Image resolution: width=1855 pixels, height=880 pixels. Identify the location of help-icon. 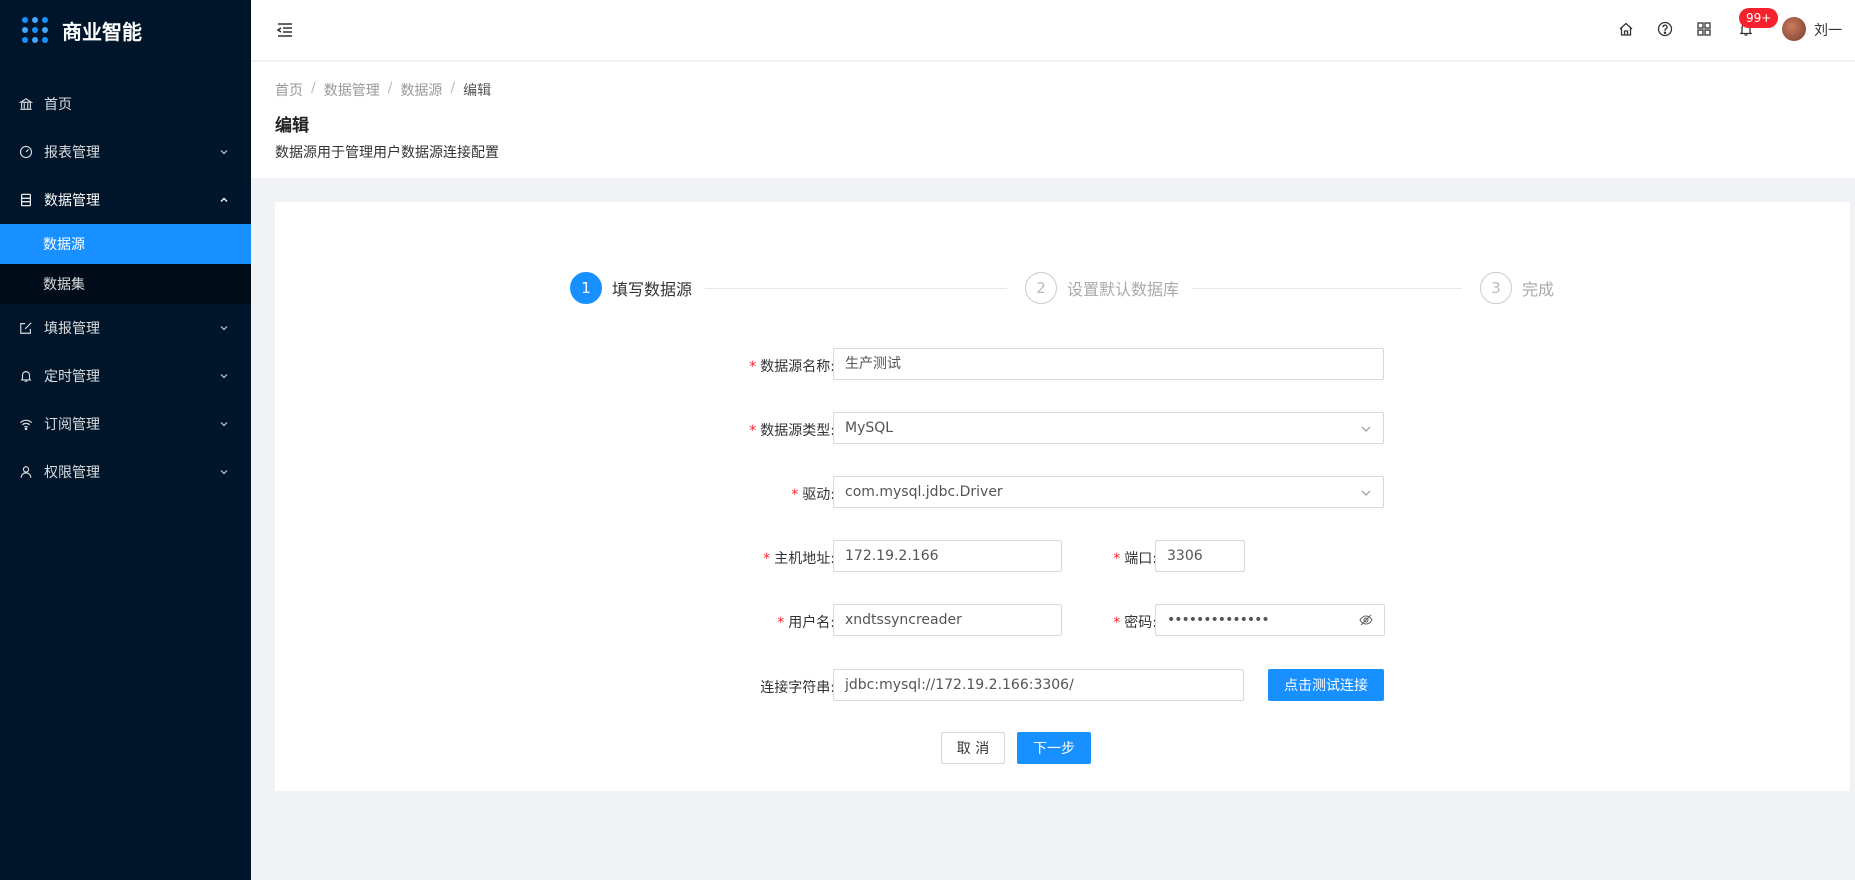
(1665, 29).